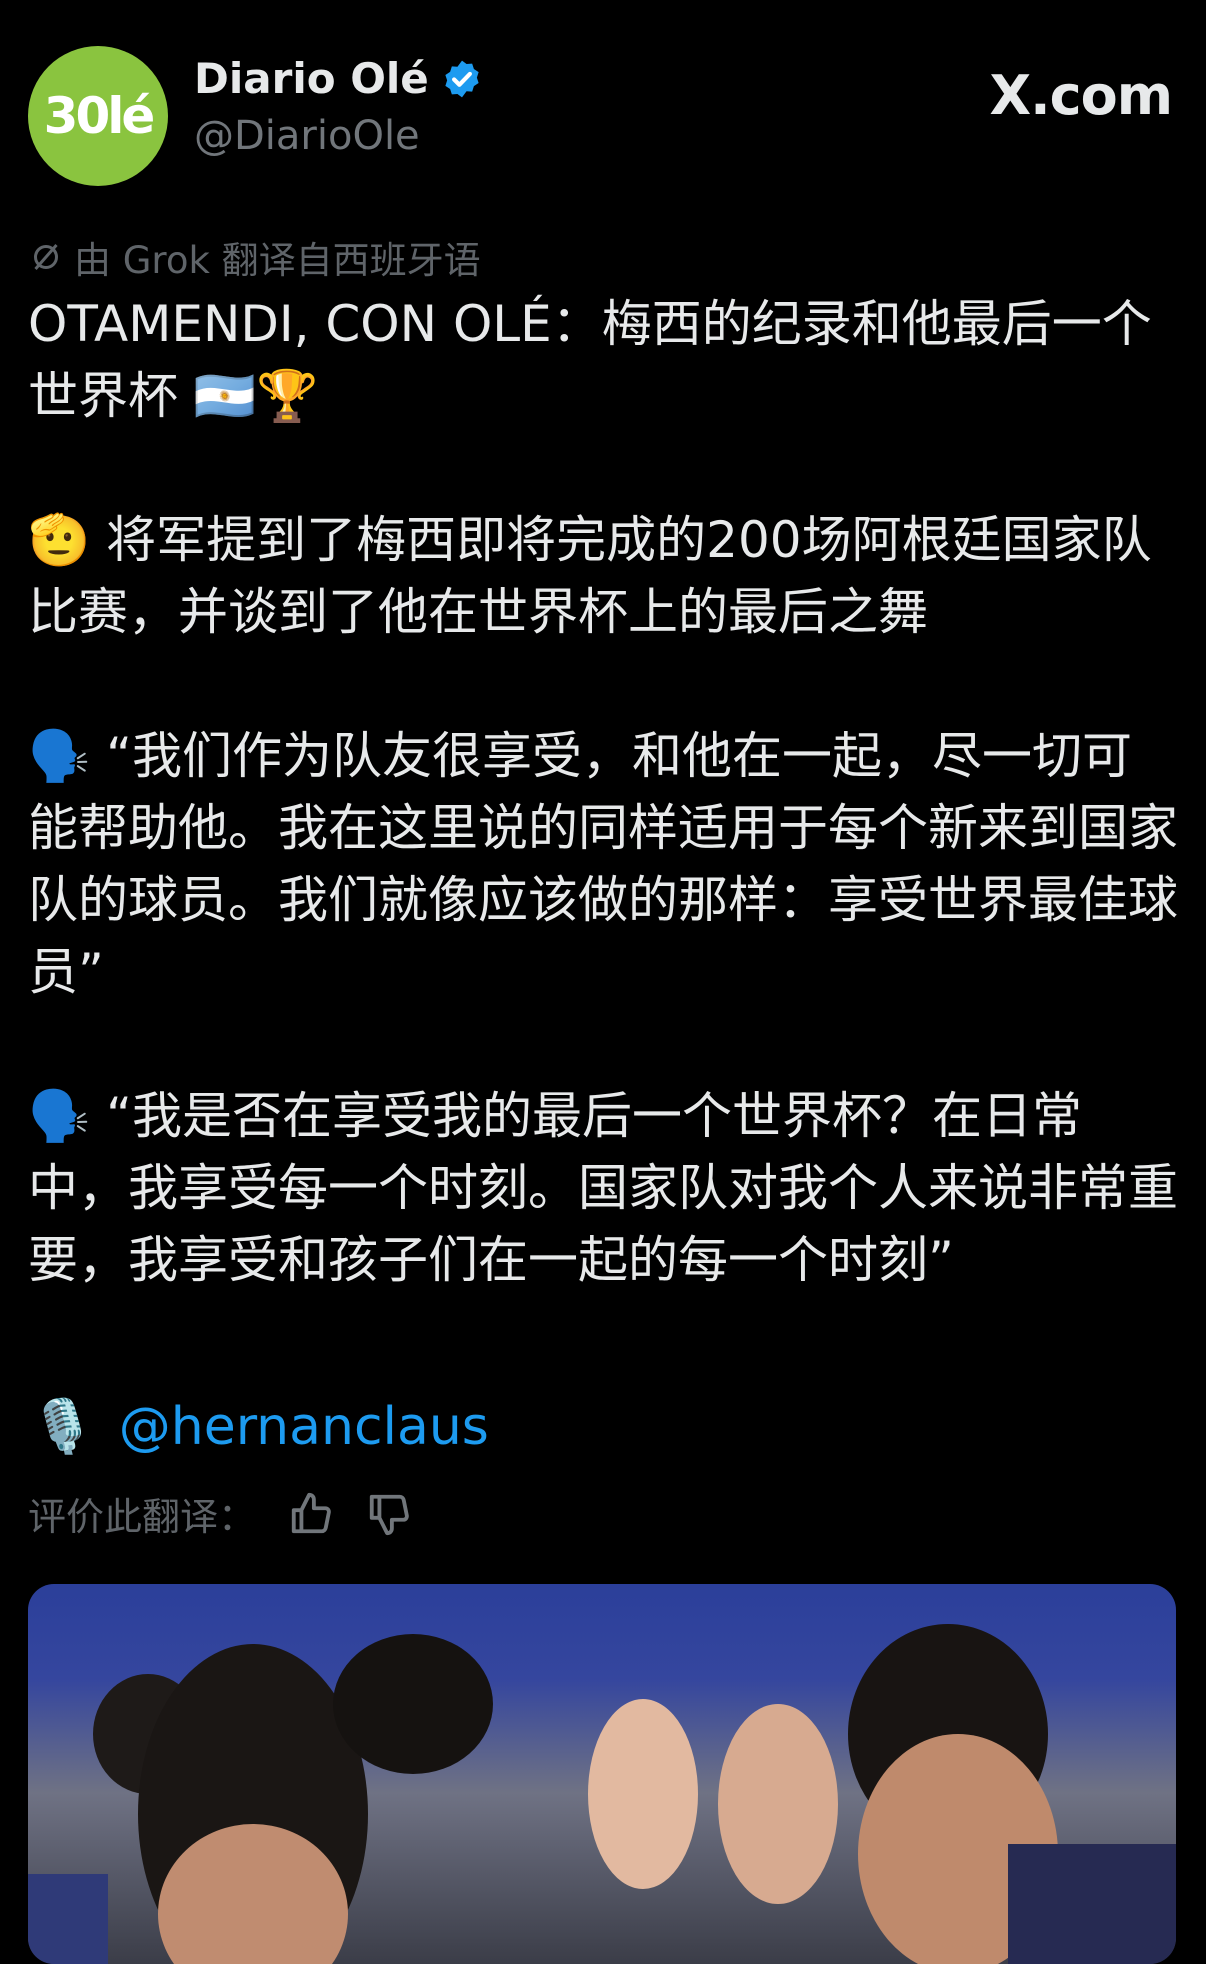 The width and height of the screenshot is (1206, 1964). What do you see at coordinates (142, 1517) in the screenshot?
I see `rate-translation-label: 评价此翻译：` at bounding box center [142, 1517].